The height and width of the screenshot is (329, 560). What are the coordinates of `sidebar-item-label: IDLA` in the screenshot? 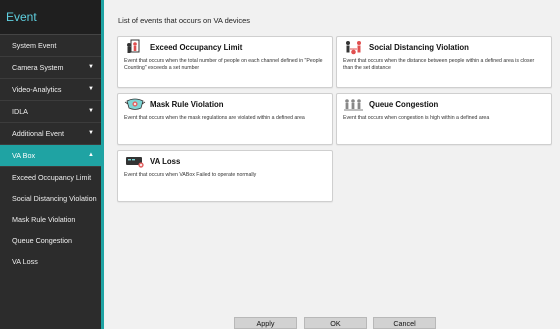 It's located at (20, 111).